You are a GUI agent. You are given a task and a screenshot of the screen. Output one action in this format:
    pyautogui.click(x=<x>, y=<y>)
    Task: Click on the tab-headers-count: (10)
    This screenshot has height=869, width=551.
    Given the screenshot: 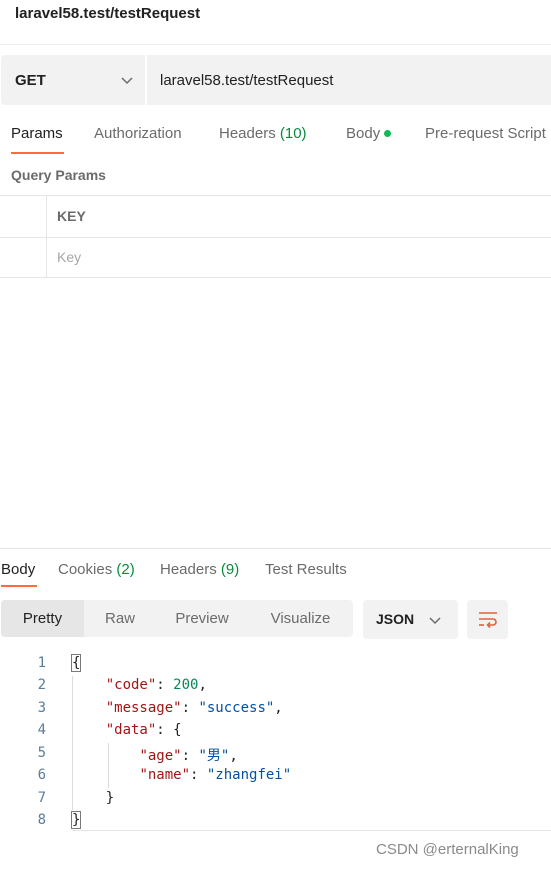 What is the action you would take?
    pyautogui.click(x=293, y=133)
    